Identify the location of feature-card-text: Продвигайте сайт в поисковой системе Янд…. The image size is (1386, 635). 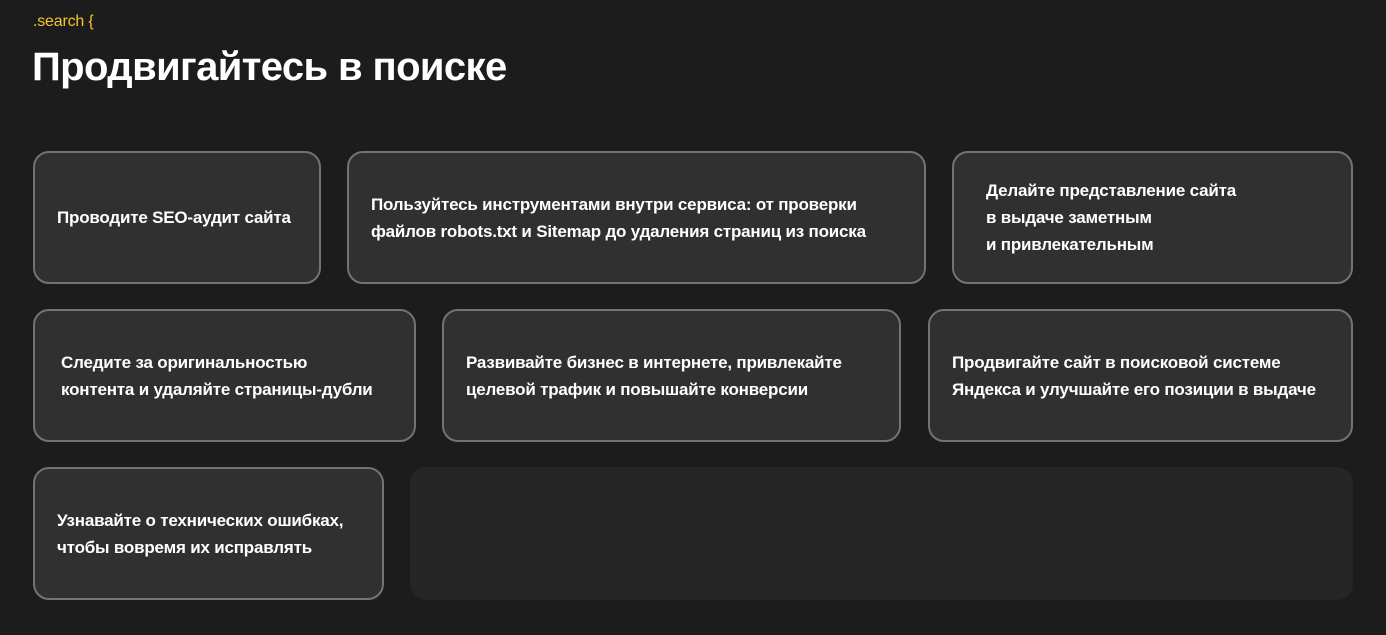
(1134, 375).